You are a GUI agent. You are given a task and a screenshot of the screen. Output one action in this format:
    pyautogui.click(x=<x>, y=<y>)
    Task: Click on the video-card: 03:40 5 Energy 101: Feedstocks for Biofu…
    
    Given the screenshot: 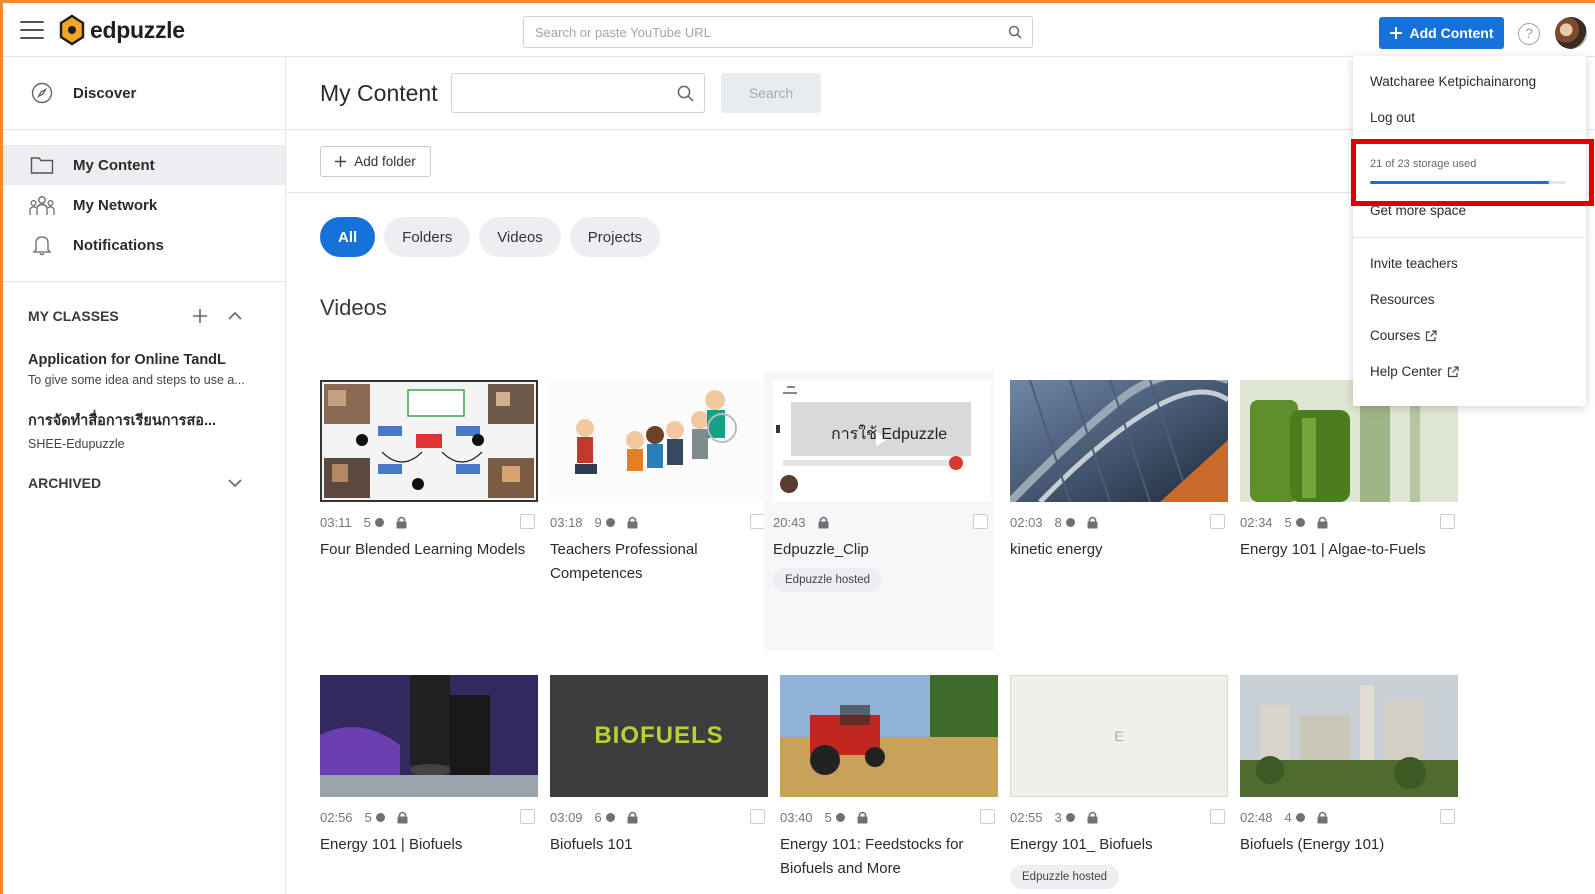 What is the action you would take?
    pyautogui.click(x=886, y=780)
    